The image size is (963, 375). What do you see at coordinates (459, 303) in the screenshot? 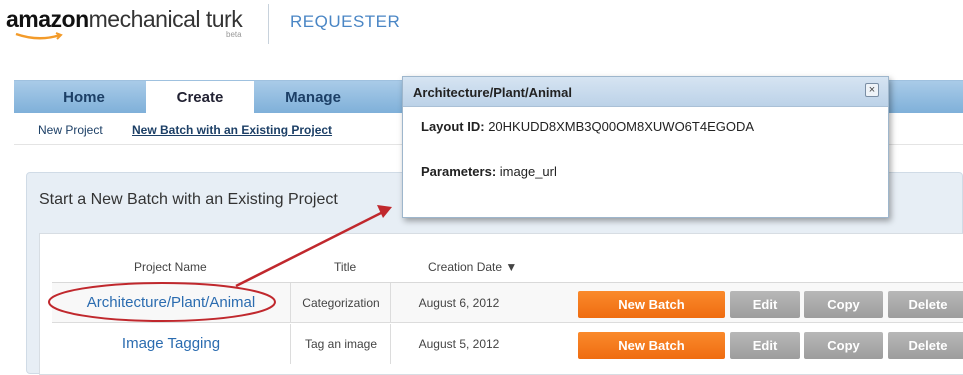
I see `creation-date: August 6, 2012` at bounding box center [459, 303].